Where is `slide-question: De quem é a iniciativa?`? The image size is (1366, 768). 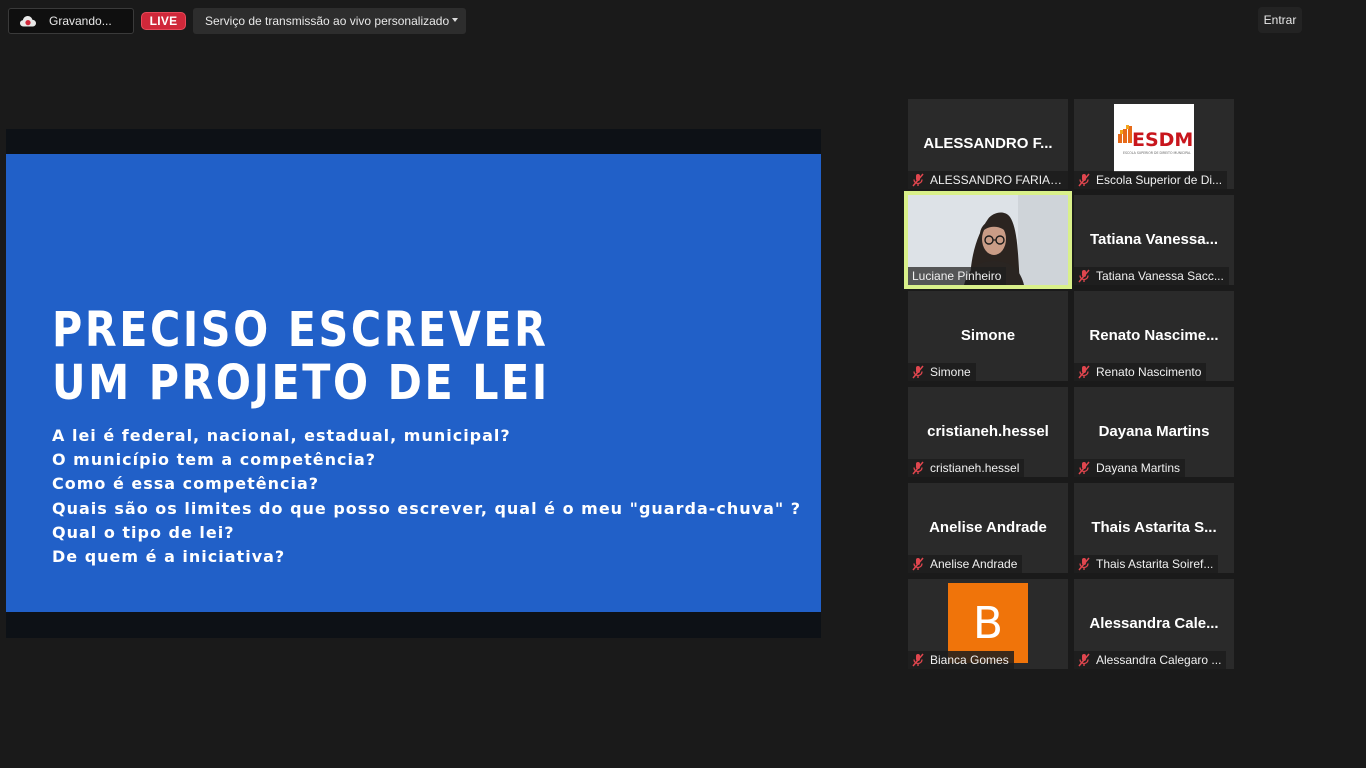
slide-question: De quem é a iniciativa? is located at coordinates (169, 557).